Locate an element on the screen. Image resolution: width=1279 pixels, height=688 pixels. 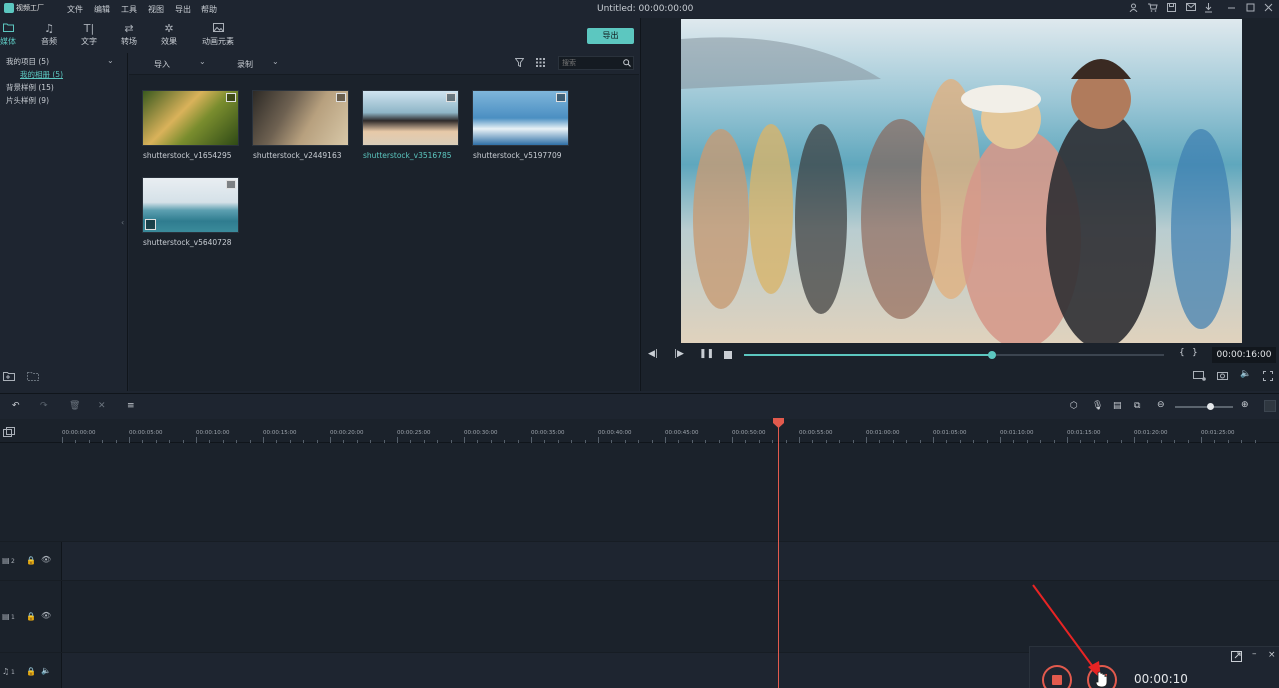
tab-transition: ⇄ 转场 is located at coordinates (129, 37).